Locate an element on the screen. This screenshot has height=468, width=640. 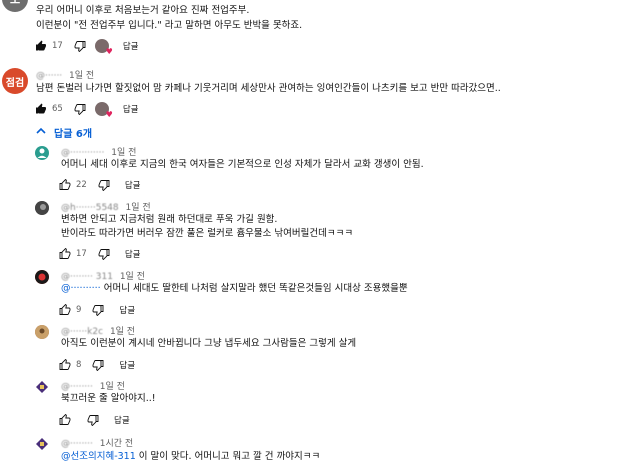
comment-actions: 17 답글 is located at coordinates (99, 254).